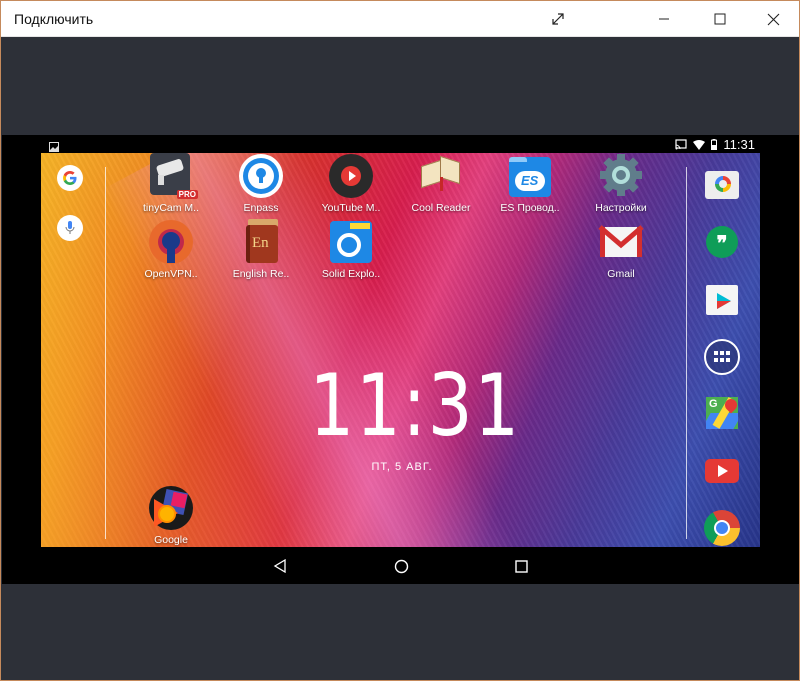 Image resolution: width=800 pixels, height=681 pixels. I want to click on app-label: English Re.., so click(261, 274).